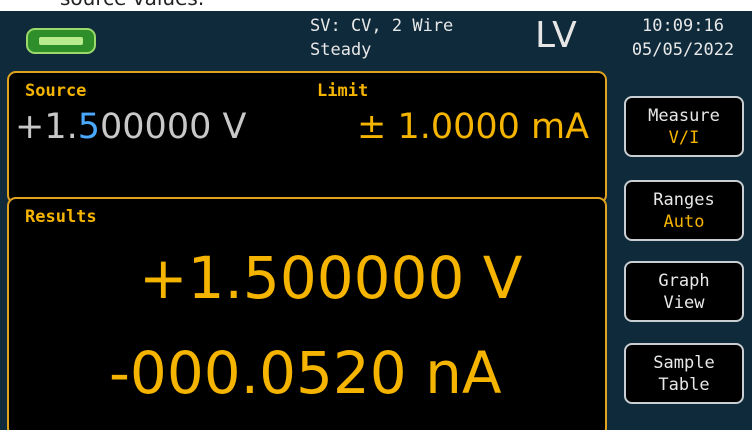  Describe the element at coordinates (46, 127) in the screenshot. I see `source-value-prefix: +1.` at that location.